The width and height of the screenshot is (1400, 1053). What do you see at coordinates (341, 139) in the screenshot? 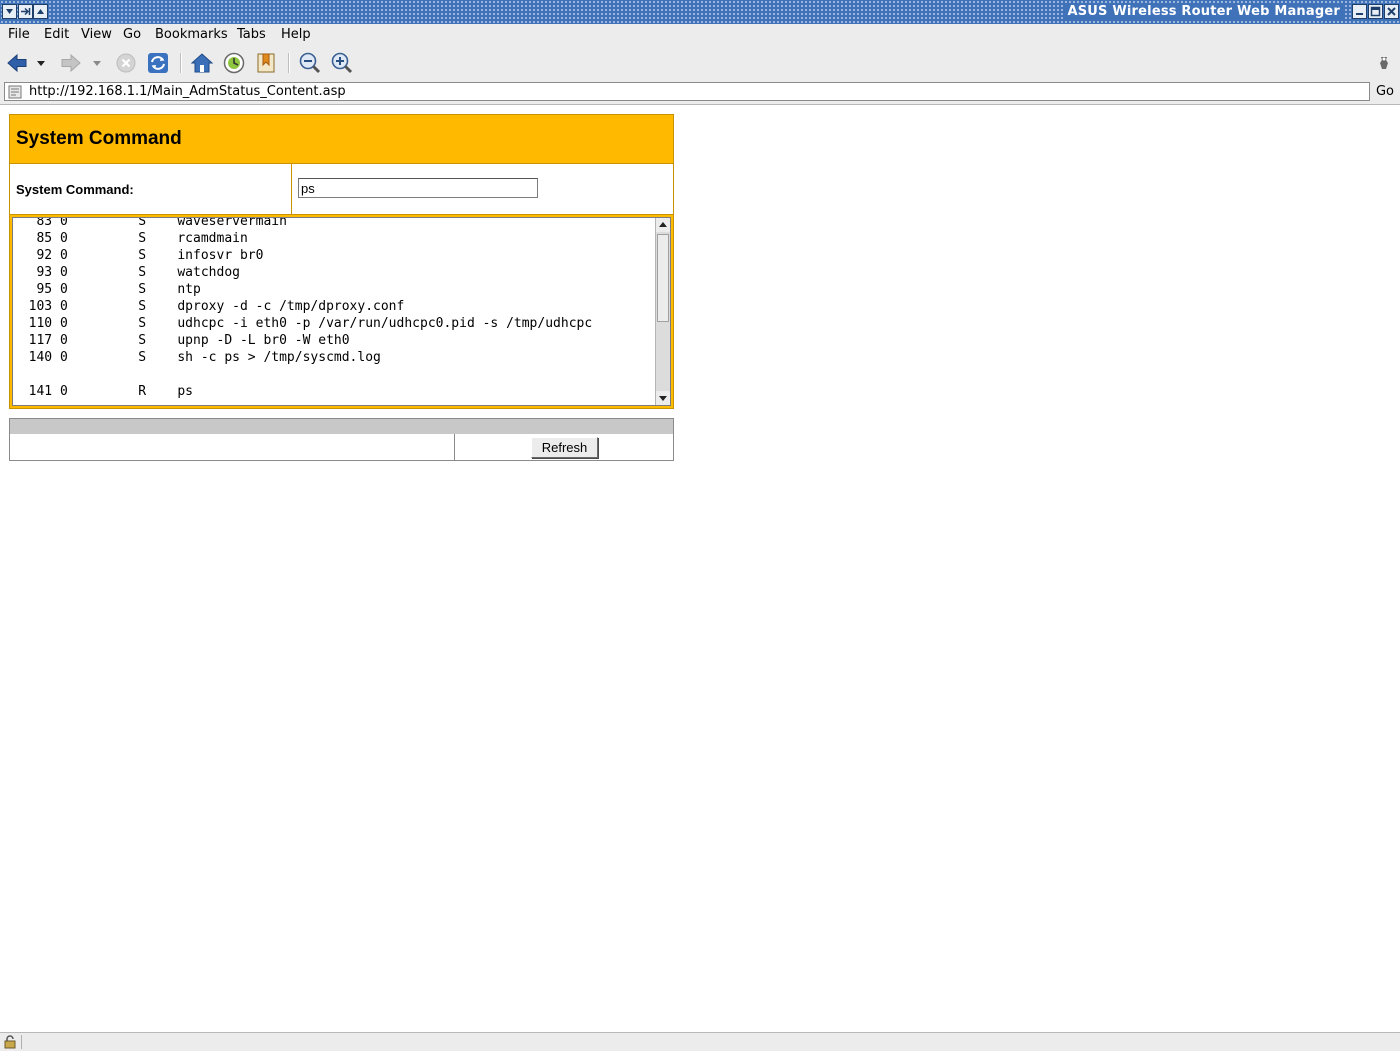
I see `panel-header: System Command` at bounding box center [341, 139].